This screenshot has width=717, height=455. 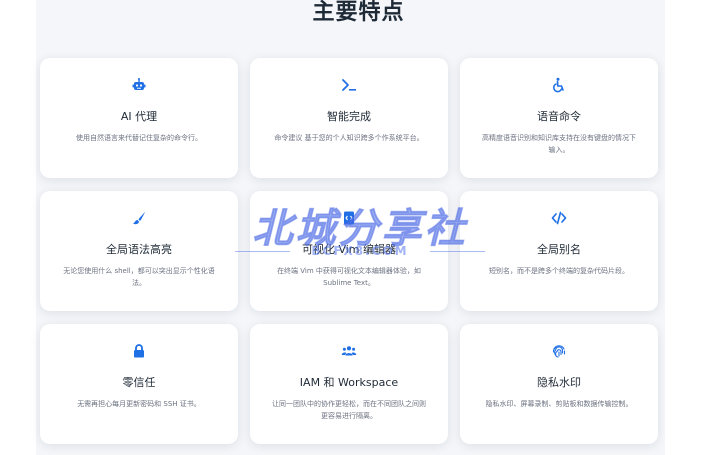 I want to click on feature-title: 语音命令, so click(x=559, y=116).